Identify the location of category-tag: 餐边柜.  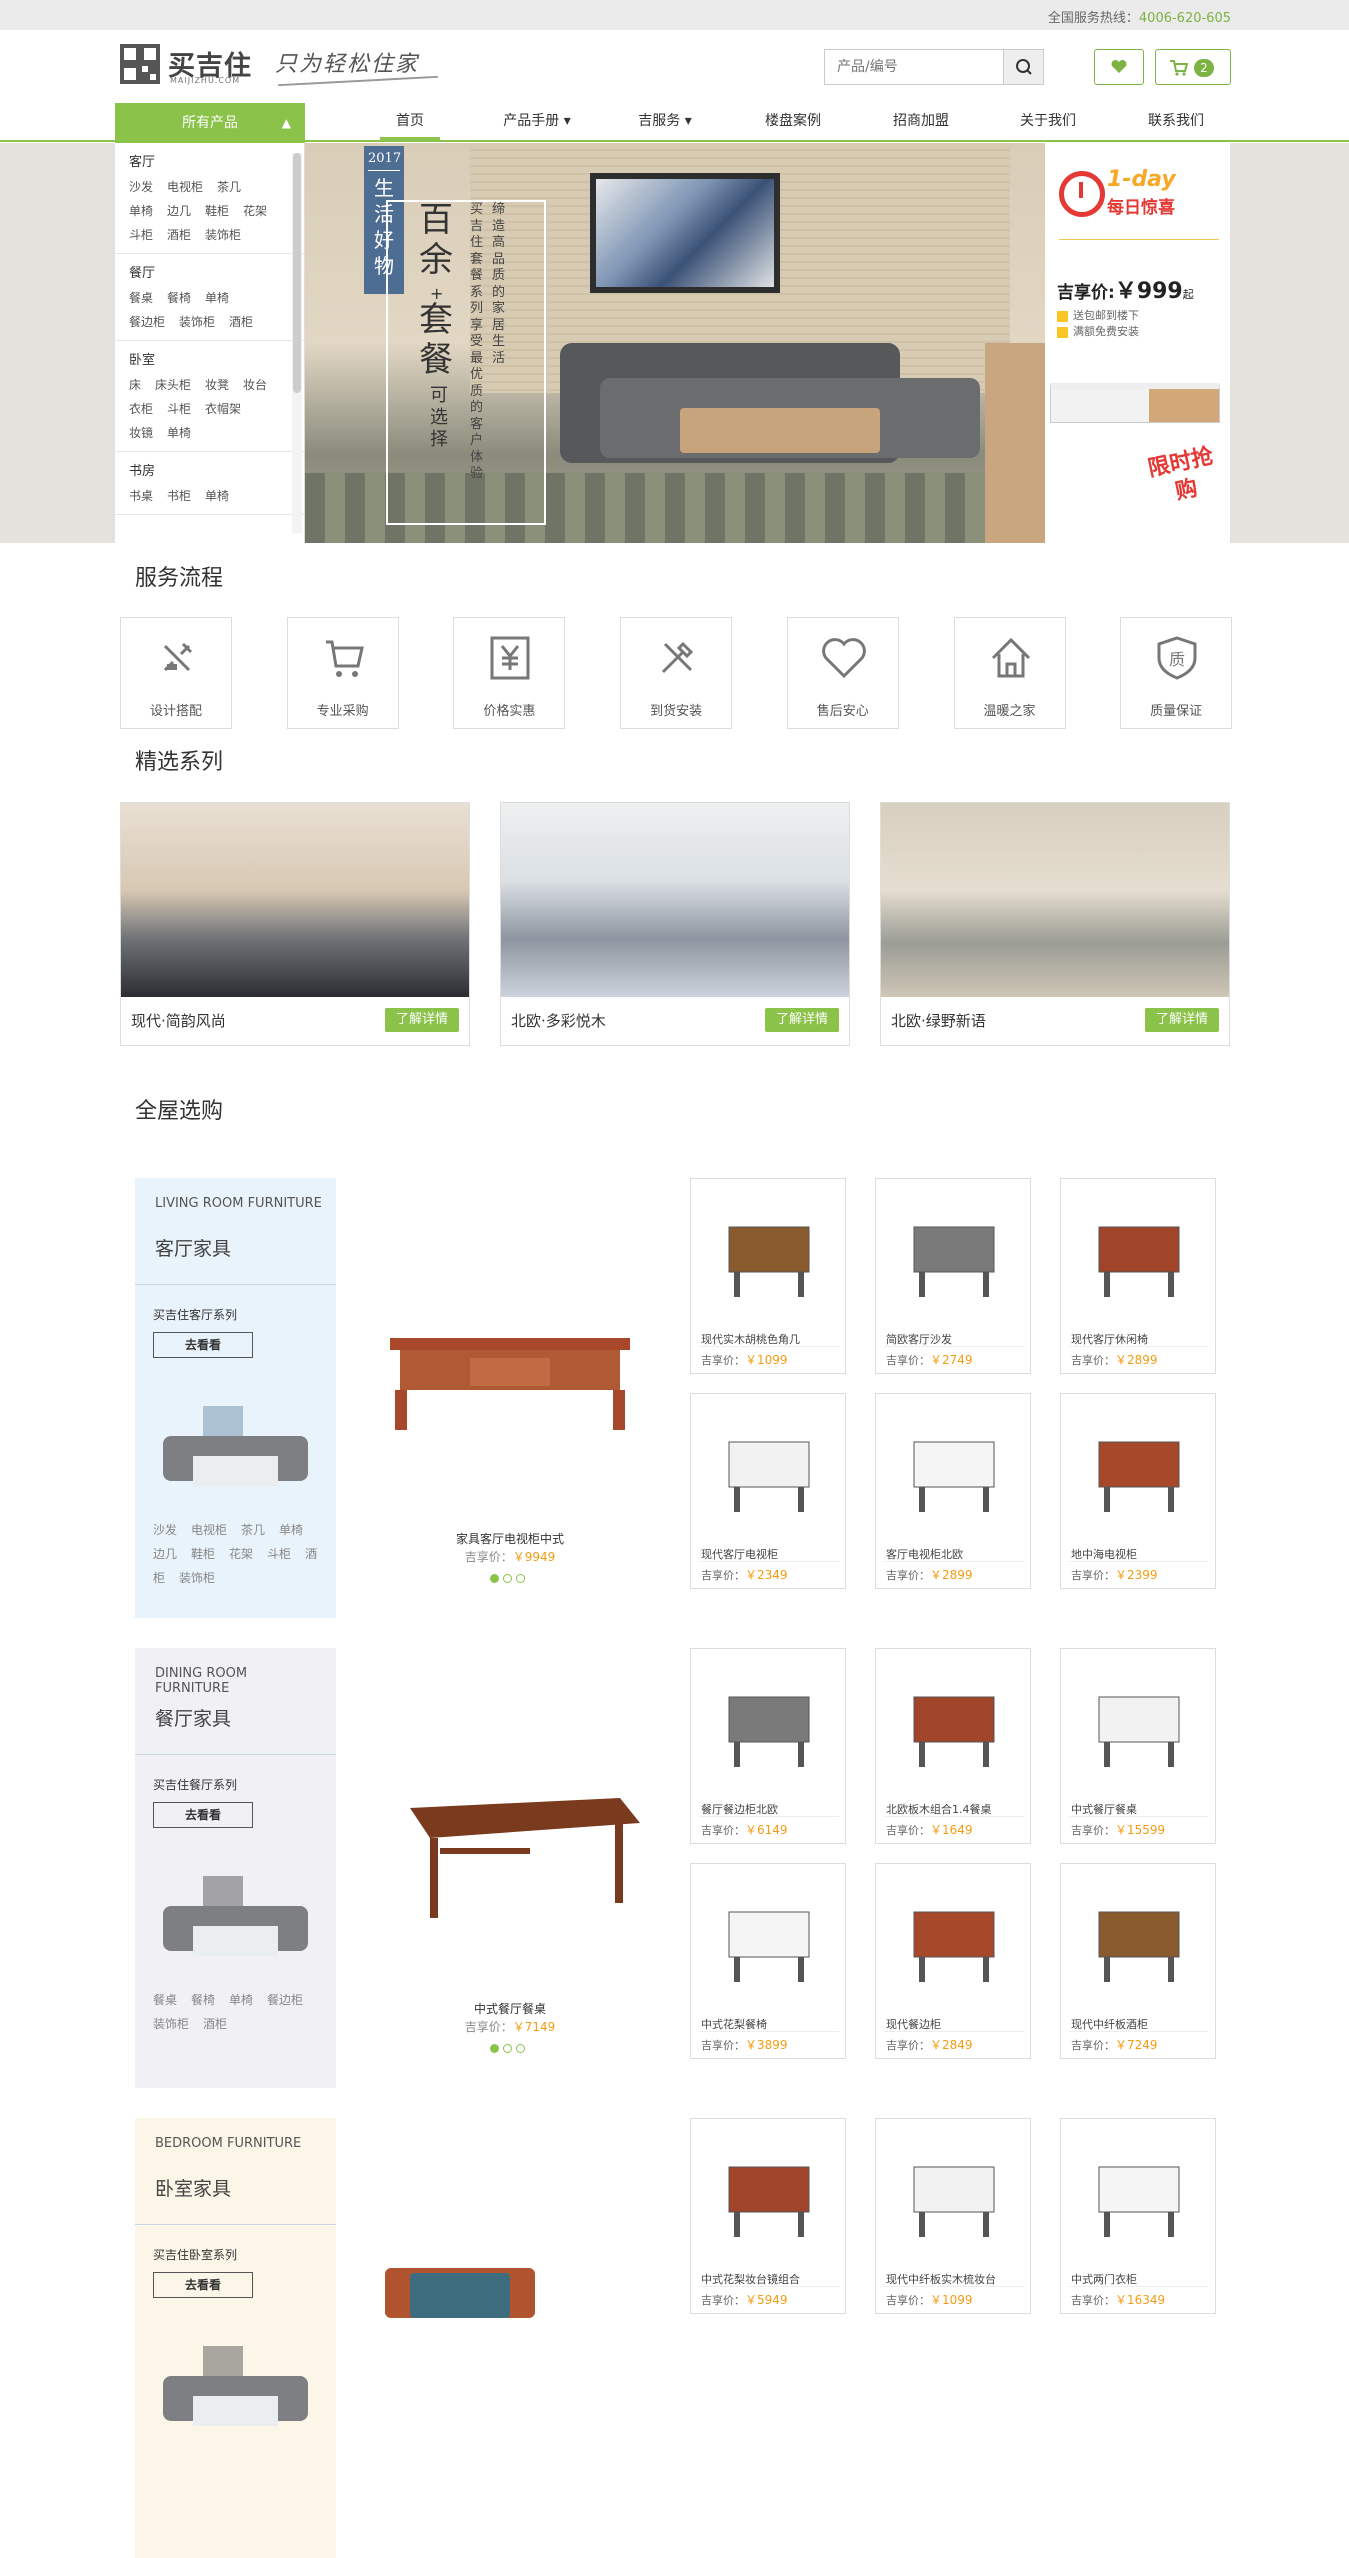
(285, 2000).